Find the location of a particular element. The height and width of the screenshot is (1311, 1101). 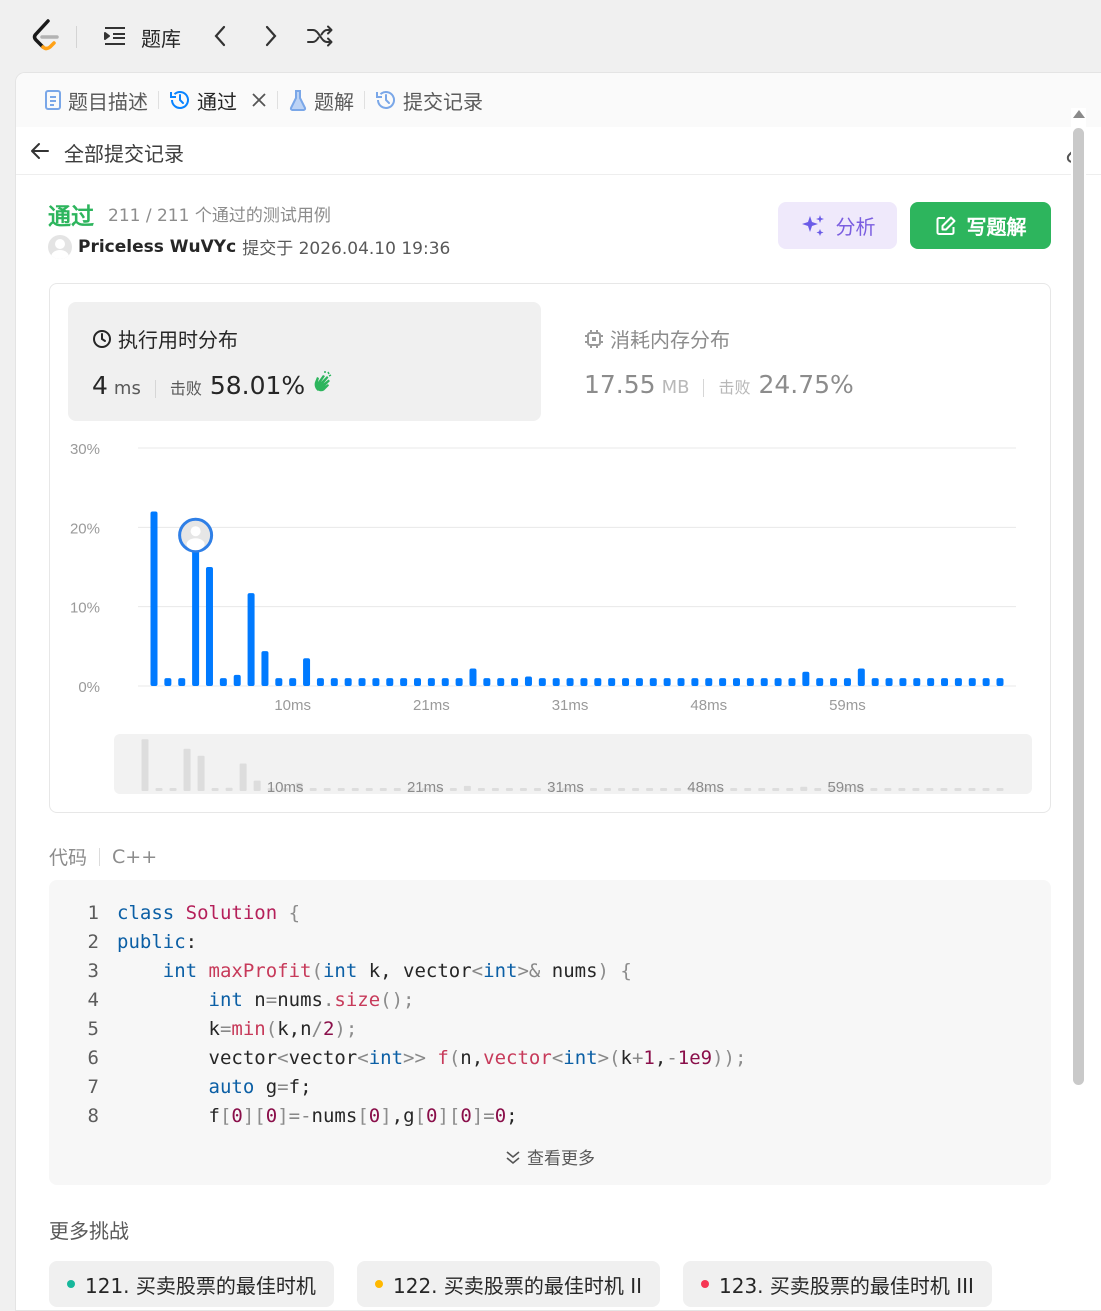

list-indent-icon is located at coordinates (115, 36).